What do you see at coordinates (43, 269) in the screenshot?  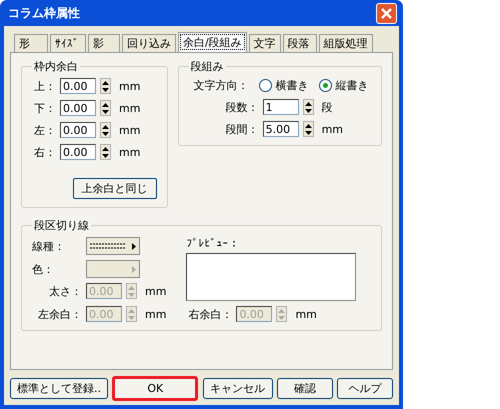 I see `field-label: 色：` at bounding box center [43, 269].